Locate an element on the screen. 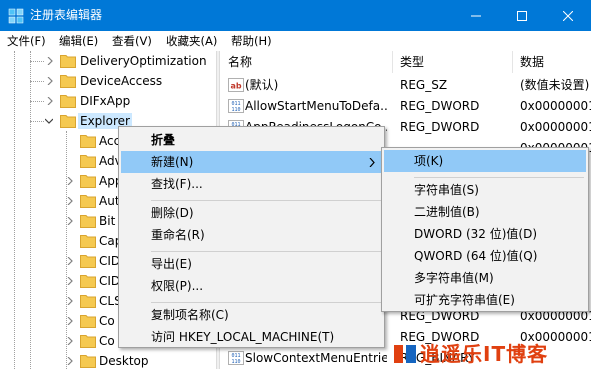 This screenshot has width=591, height=369. submenu-item-qword-value: QWORD (64 位)值(Q) is located at coordinates (485, 256).